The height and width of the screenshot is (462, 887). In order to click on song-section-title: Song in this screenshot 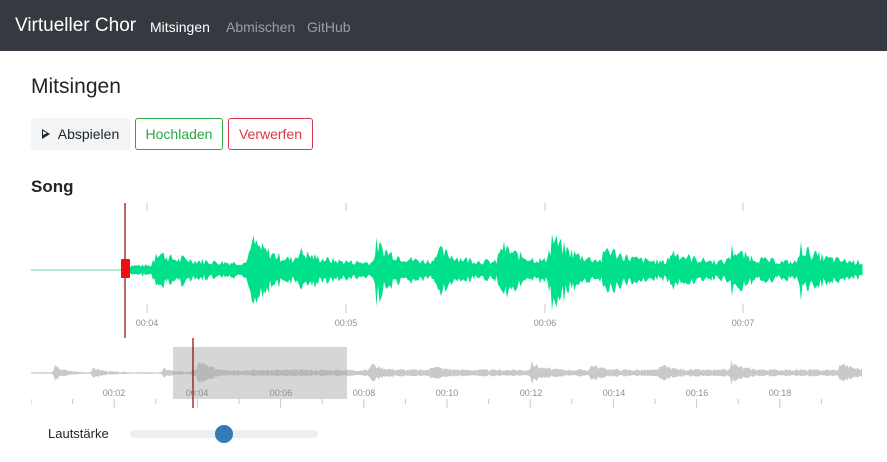, I will do `click(52, 186)`.